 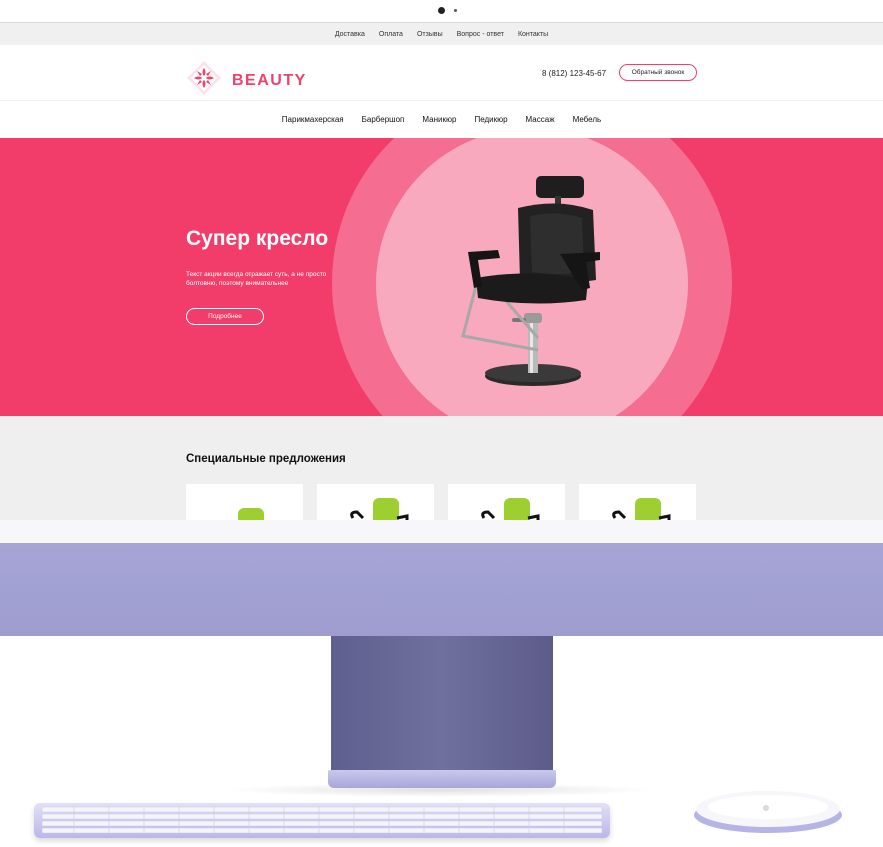 What do you see at coordinates (455, 10) in the screenshot?
I see `camera-sensor` at bounding box center [455, 10].